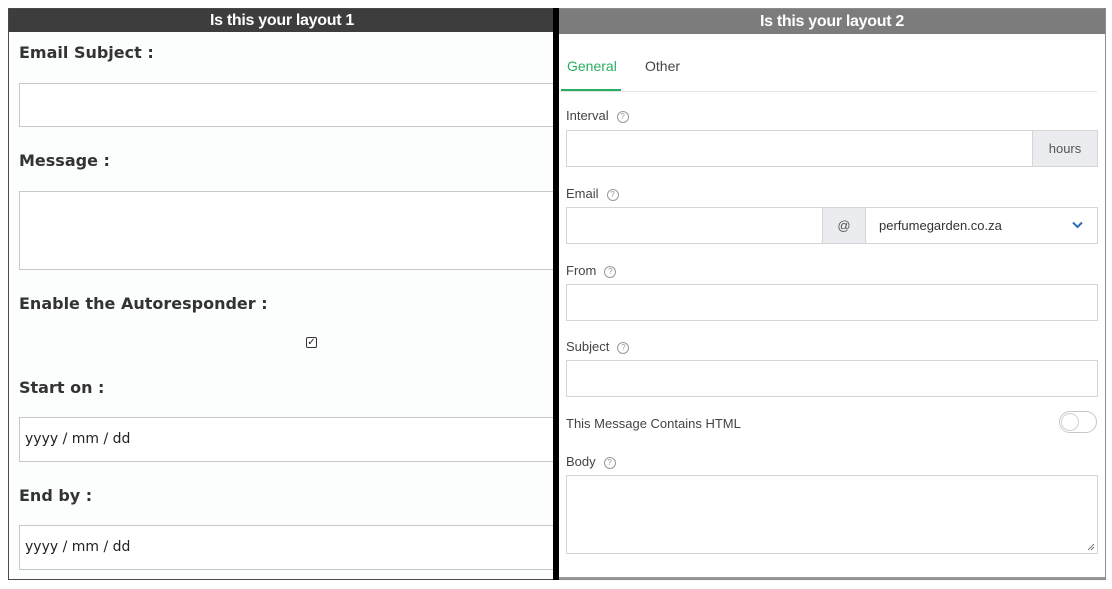  I want to click on chevron-down-icon, so click(1077, 224).